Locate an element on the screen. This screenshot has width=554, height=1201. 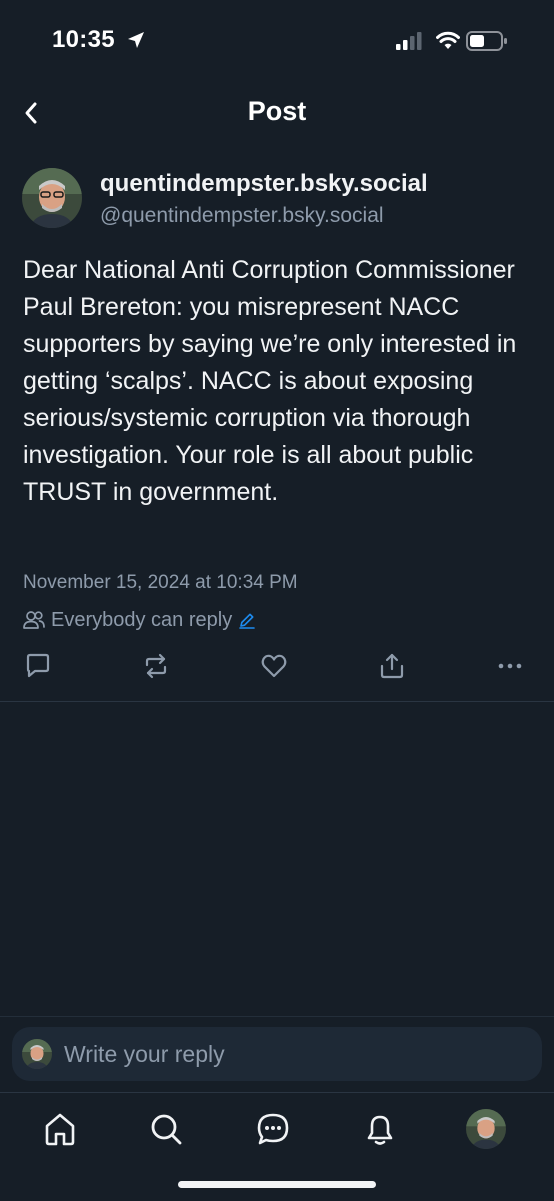
repost-button is located at coordinates (156, 666).